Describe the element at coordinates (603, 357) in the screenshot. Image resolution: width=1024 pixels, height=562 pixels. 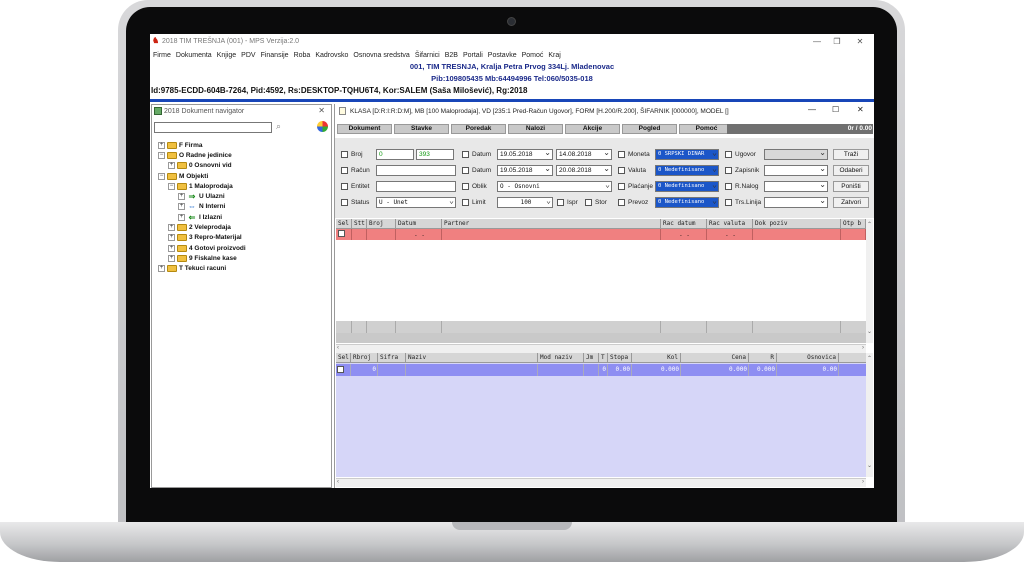
I see `col-t: T` at that location.